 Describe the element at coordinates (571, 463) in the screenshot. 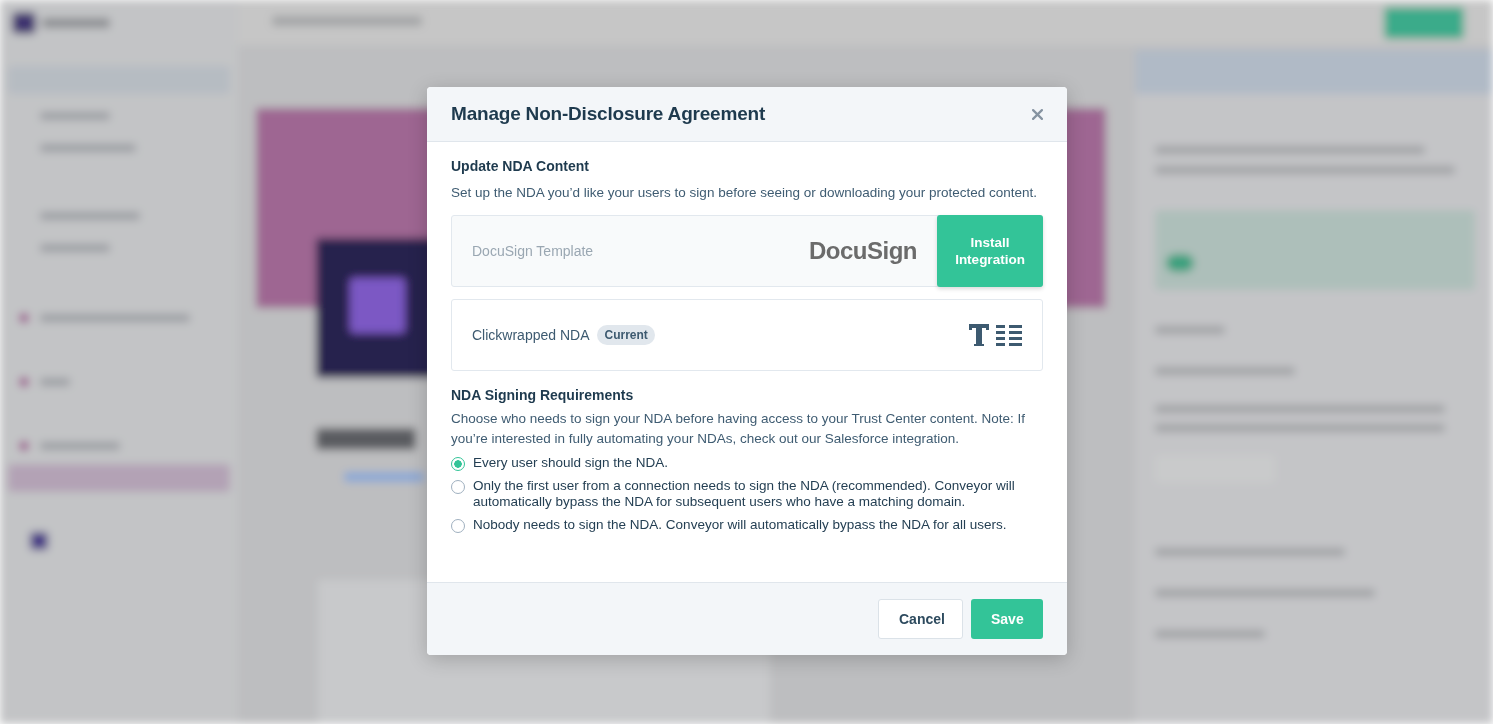

I see `radio-label: Every user should sign the NDA.` at that location.